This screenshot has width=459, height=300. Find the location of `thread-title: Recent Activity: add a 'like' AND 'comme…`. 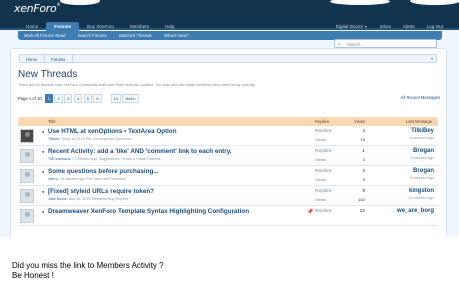

thread-title: Recent Activity: add a 'like' AND 'comme… is located at coordinates (140, 151).